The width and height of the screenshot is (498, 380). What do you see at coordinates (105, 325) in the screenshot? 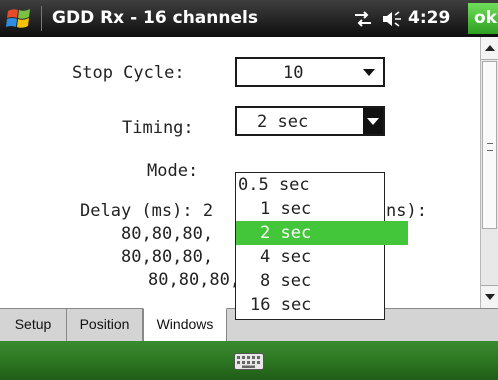
I see `tab-position: Position` at bounding box center [105, 325].